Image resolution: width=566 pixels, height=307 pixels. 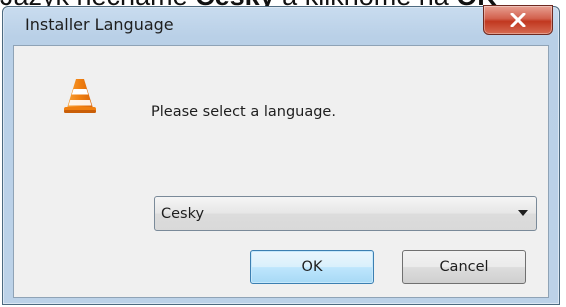 What do you see at coordinates (183, 214) in the screenshot?
I see `language-select-value: Cesky` at bounding box center [183, 214].